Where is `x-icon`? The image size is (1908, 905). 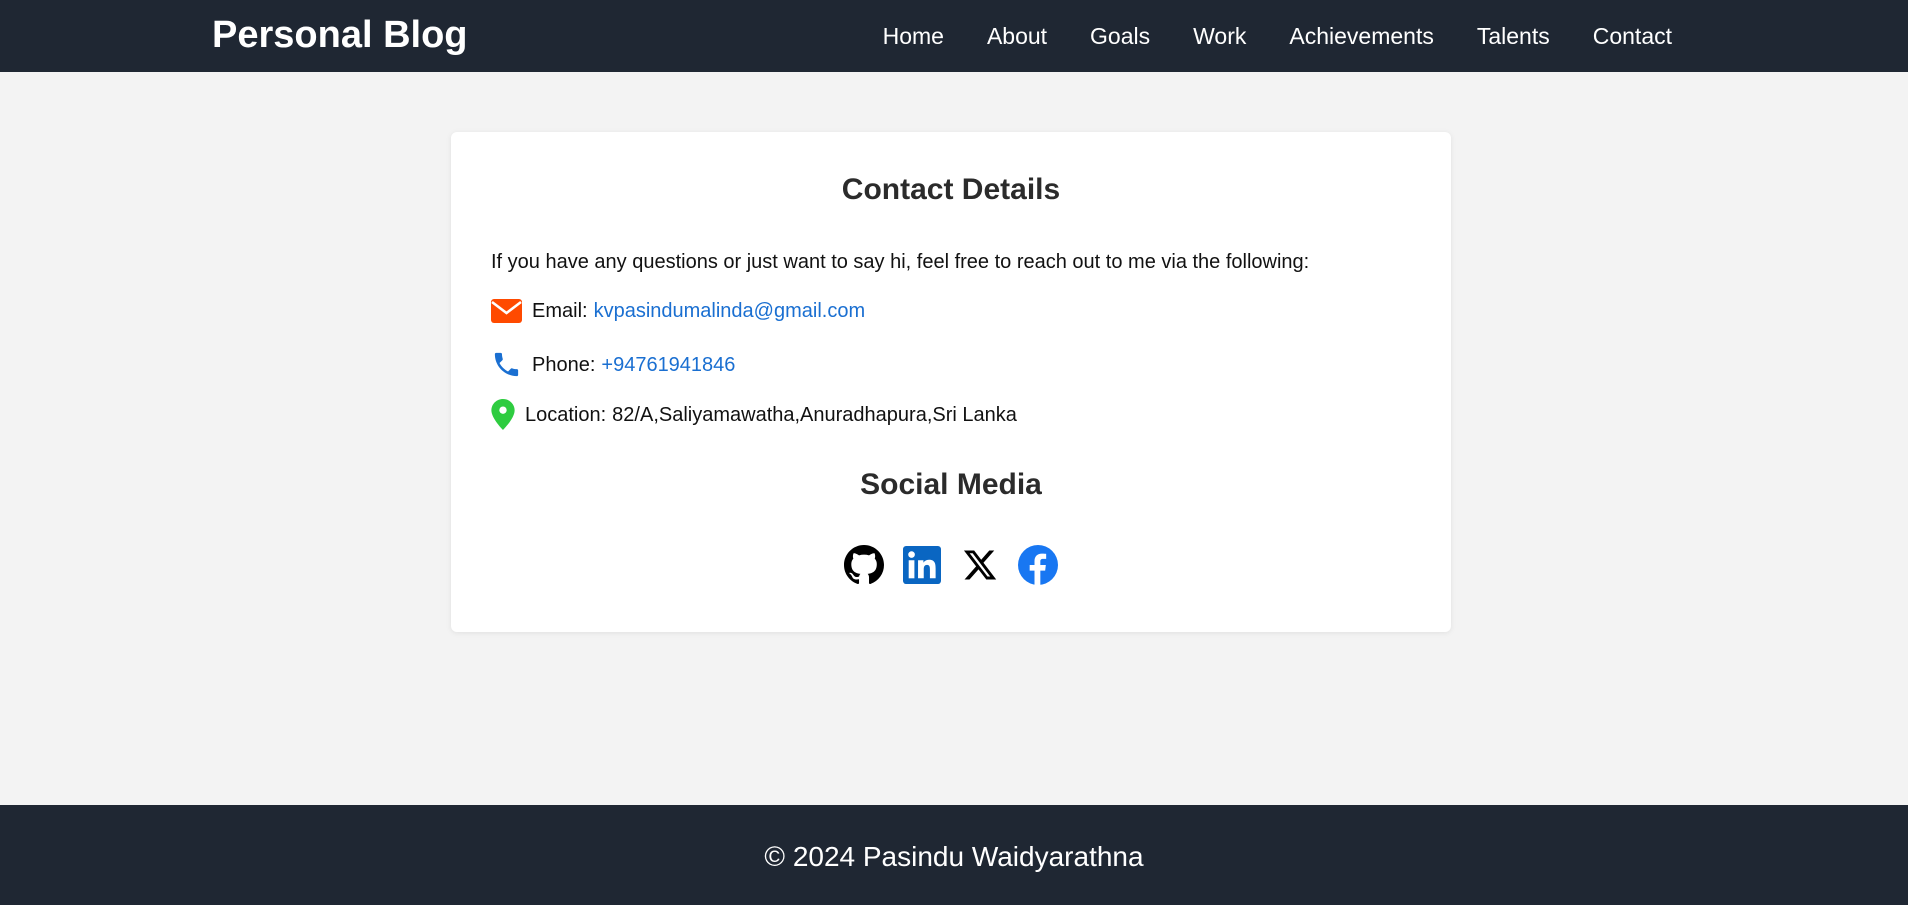
x-icon is located at coordinates (980, 565).